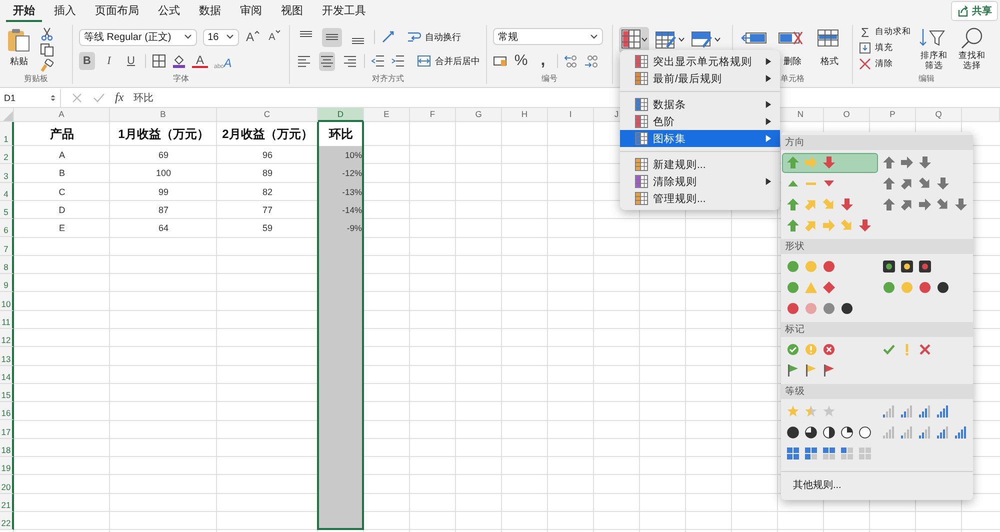 This screenshot has width=1000, height=532. I want to click on row-number: 12, so click(7, 338).